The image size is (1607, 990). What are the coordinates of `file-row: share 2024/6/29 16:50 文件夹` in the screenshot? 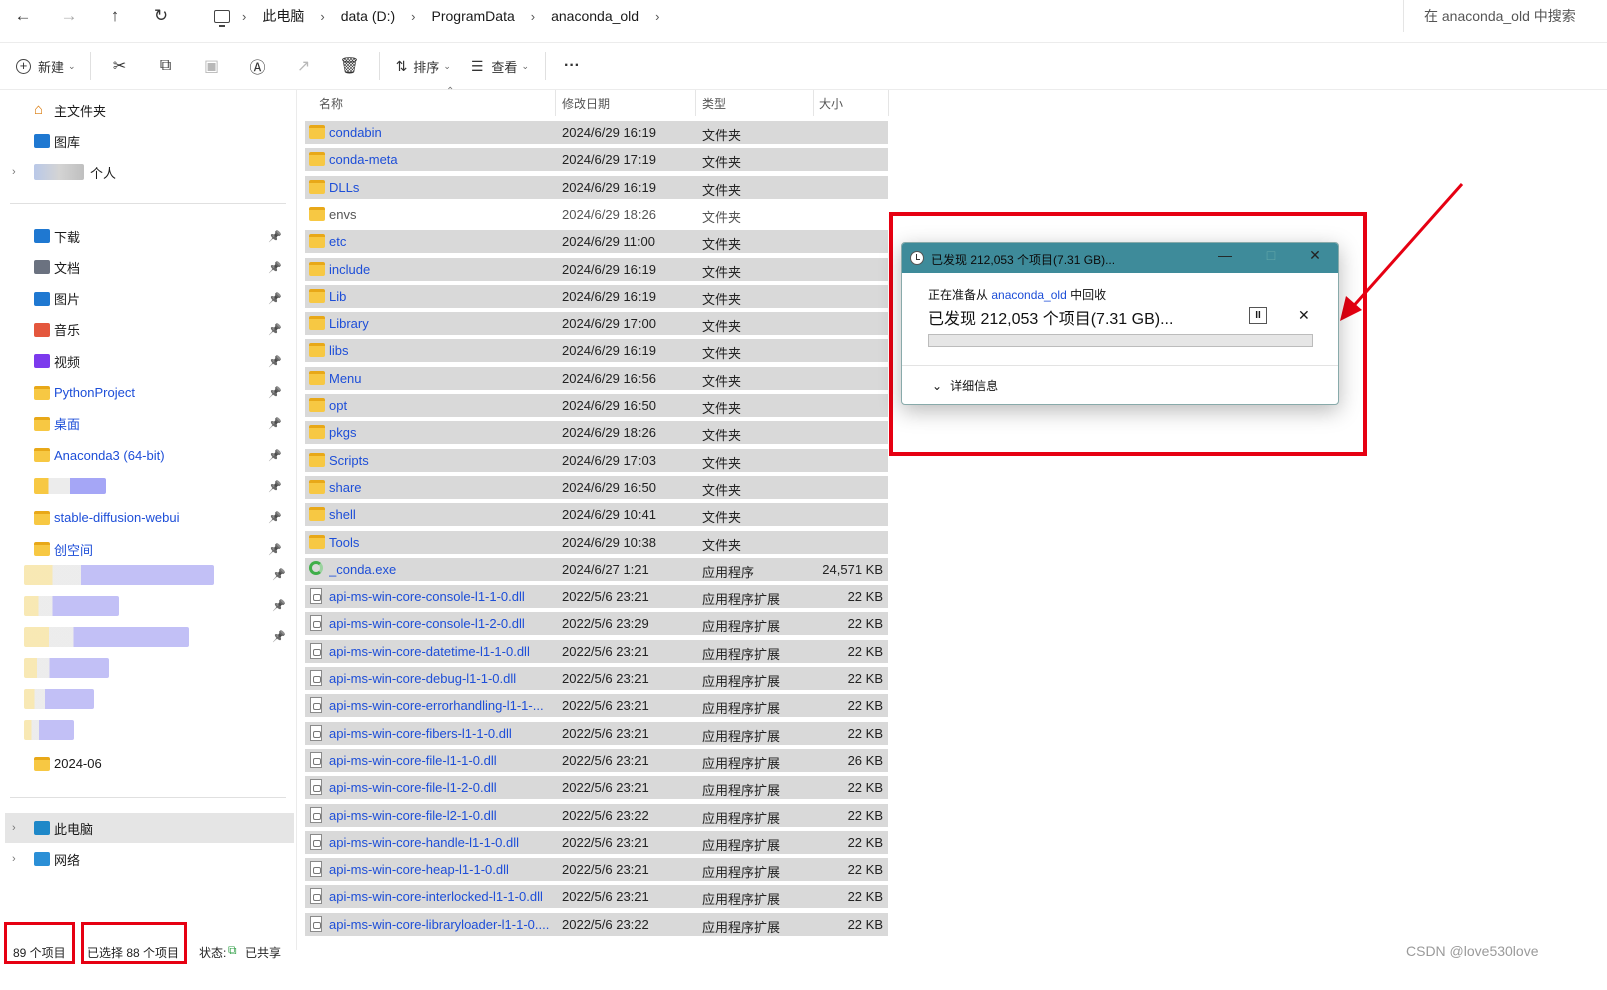 It's located at (596, 487).